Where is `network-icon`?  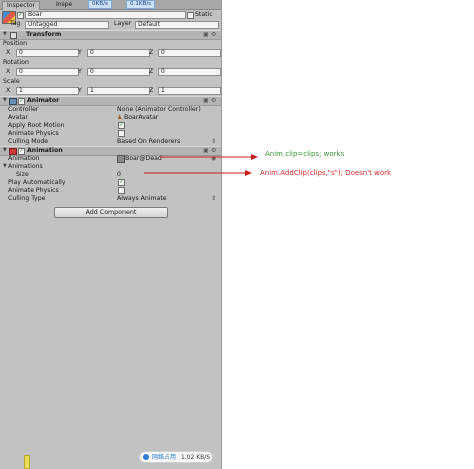 network-icon is located at coordinates (146, 457).